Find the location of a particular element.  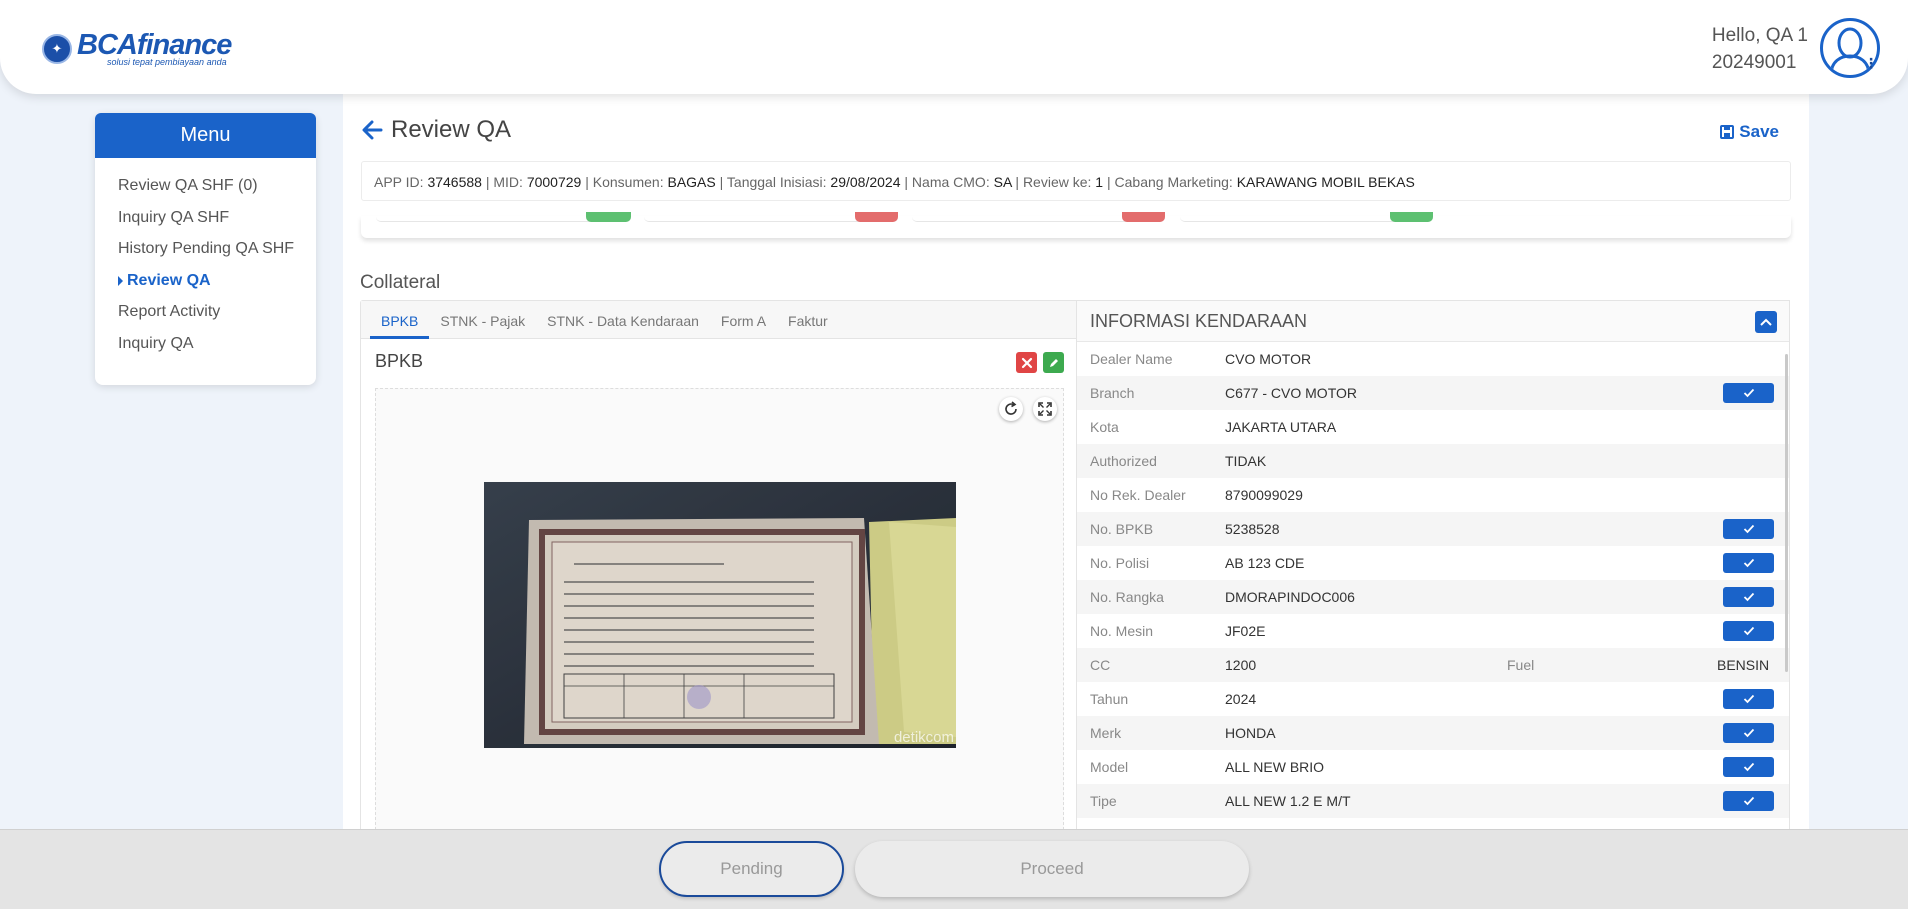

row-value: 2024 is located at coordinates (1241, 699).